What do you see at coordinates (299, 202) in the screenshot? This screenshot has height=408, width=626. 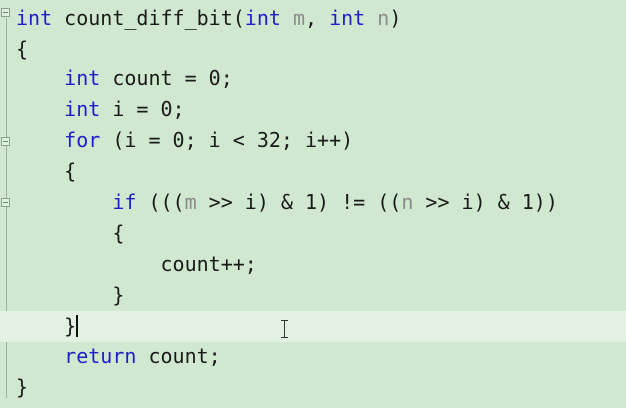 I see `code-token: >> i) & 1) != ((` at bounding box center [299, 202].